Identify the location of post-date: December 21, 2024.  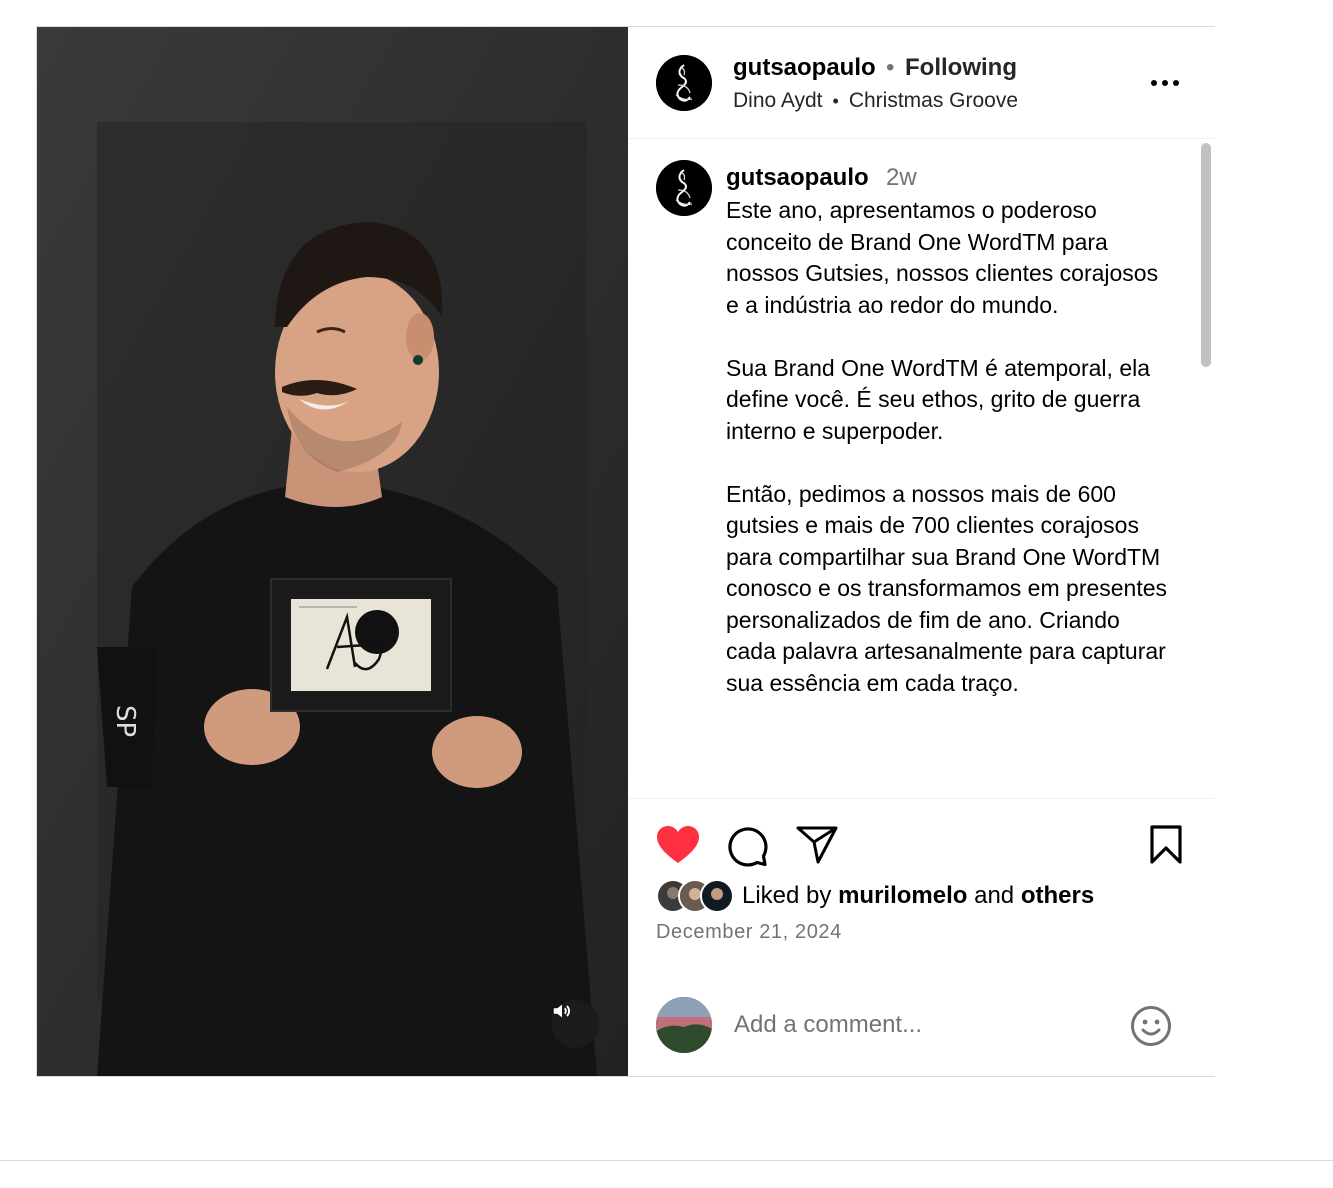
(749, 932).